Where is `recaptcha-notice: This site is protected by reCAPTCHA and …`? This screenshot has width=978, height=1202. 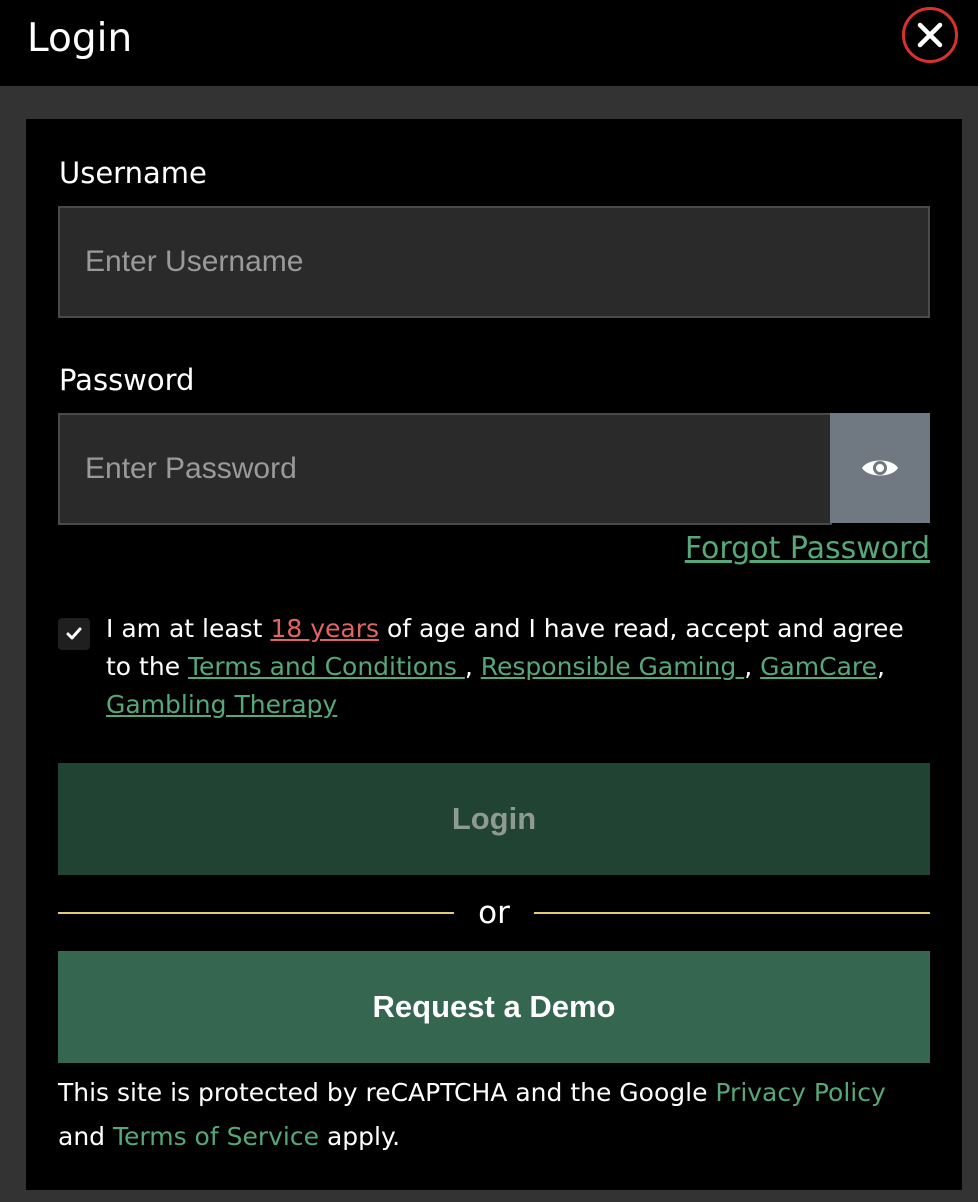
recaptcha-notice: This site is protected by reCAPTCHA and … is located at coordinates (494, 1115).